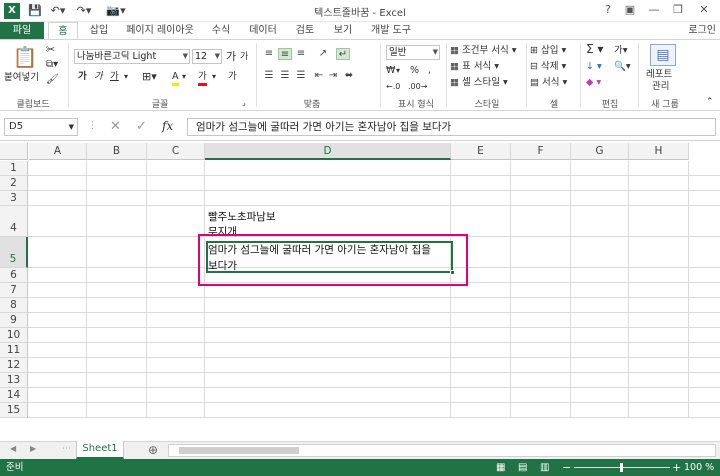  Describe the element at coordinates (710, 102) in the screenshot. I see `collapse-ribbon-icon: ⌃` at that location.